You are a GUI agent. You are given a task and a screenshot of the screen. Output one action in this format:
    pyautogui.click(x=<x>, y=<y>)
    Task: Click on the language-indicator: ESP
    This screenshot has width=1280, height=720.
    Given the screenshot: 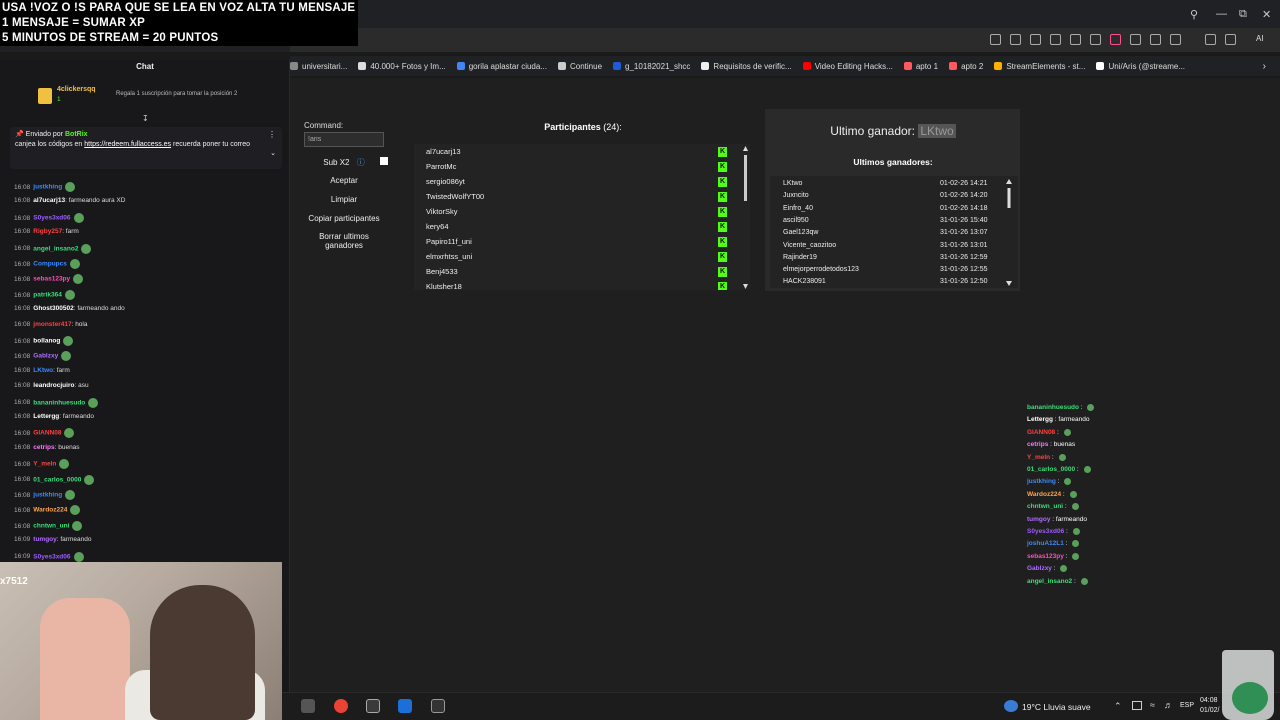 What is the action you would take?
    pyautogui.click(x=1187, y=705)
    